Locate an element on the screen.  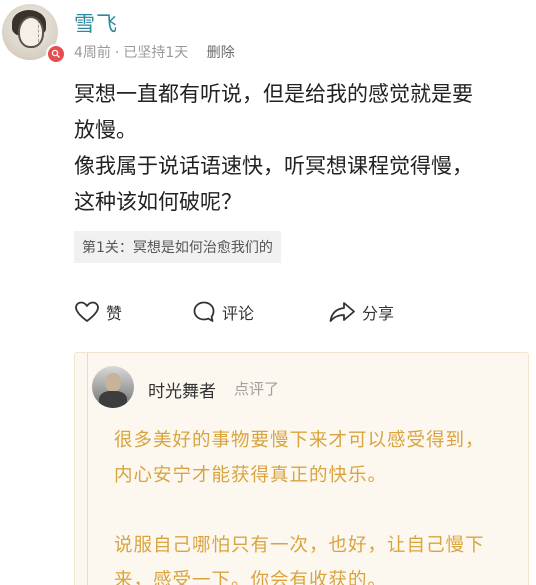
lesson-tag: 第1关：冥想是如何治愈我们的 is located at coordinates (177, 247).